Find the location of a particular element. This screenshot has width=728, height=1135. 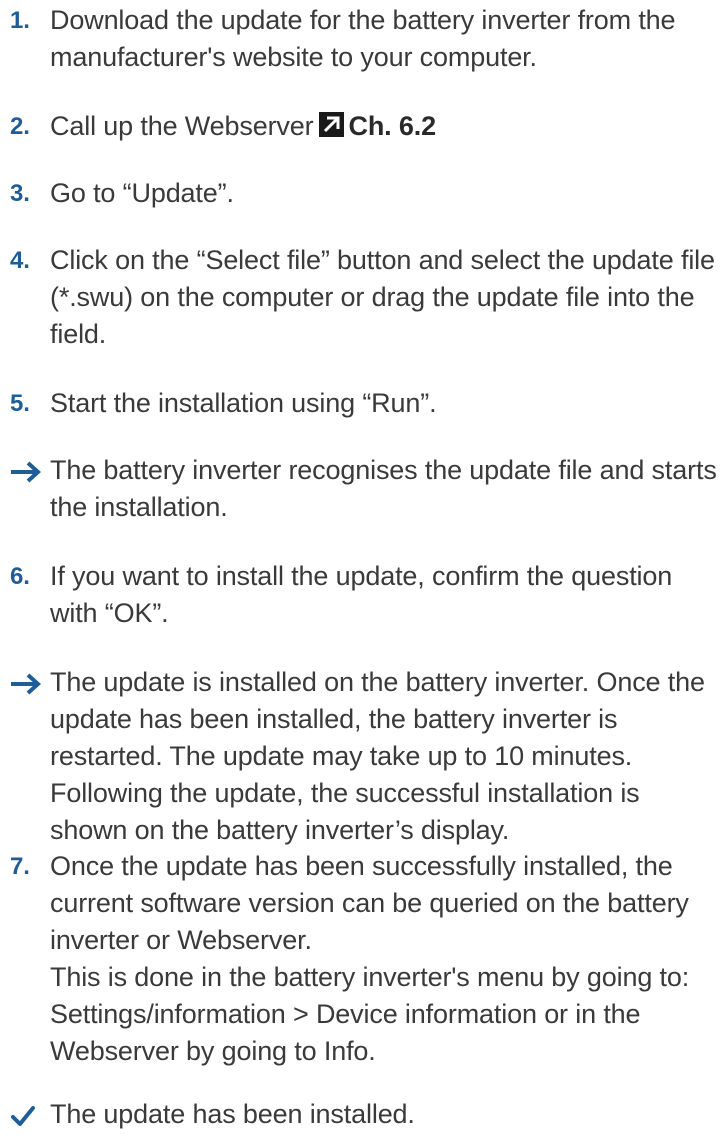

step-text: Go to “Update”. is located at coordinates (142, 193).